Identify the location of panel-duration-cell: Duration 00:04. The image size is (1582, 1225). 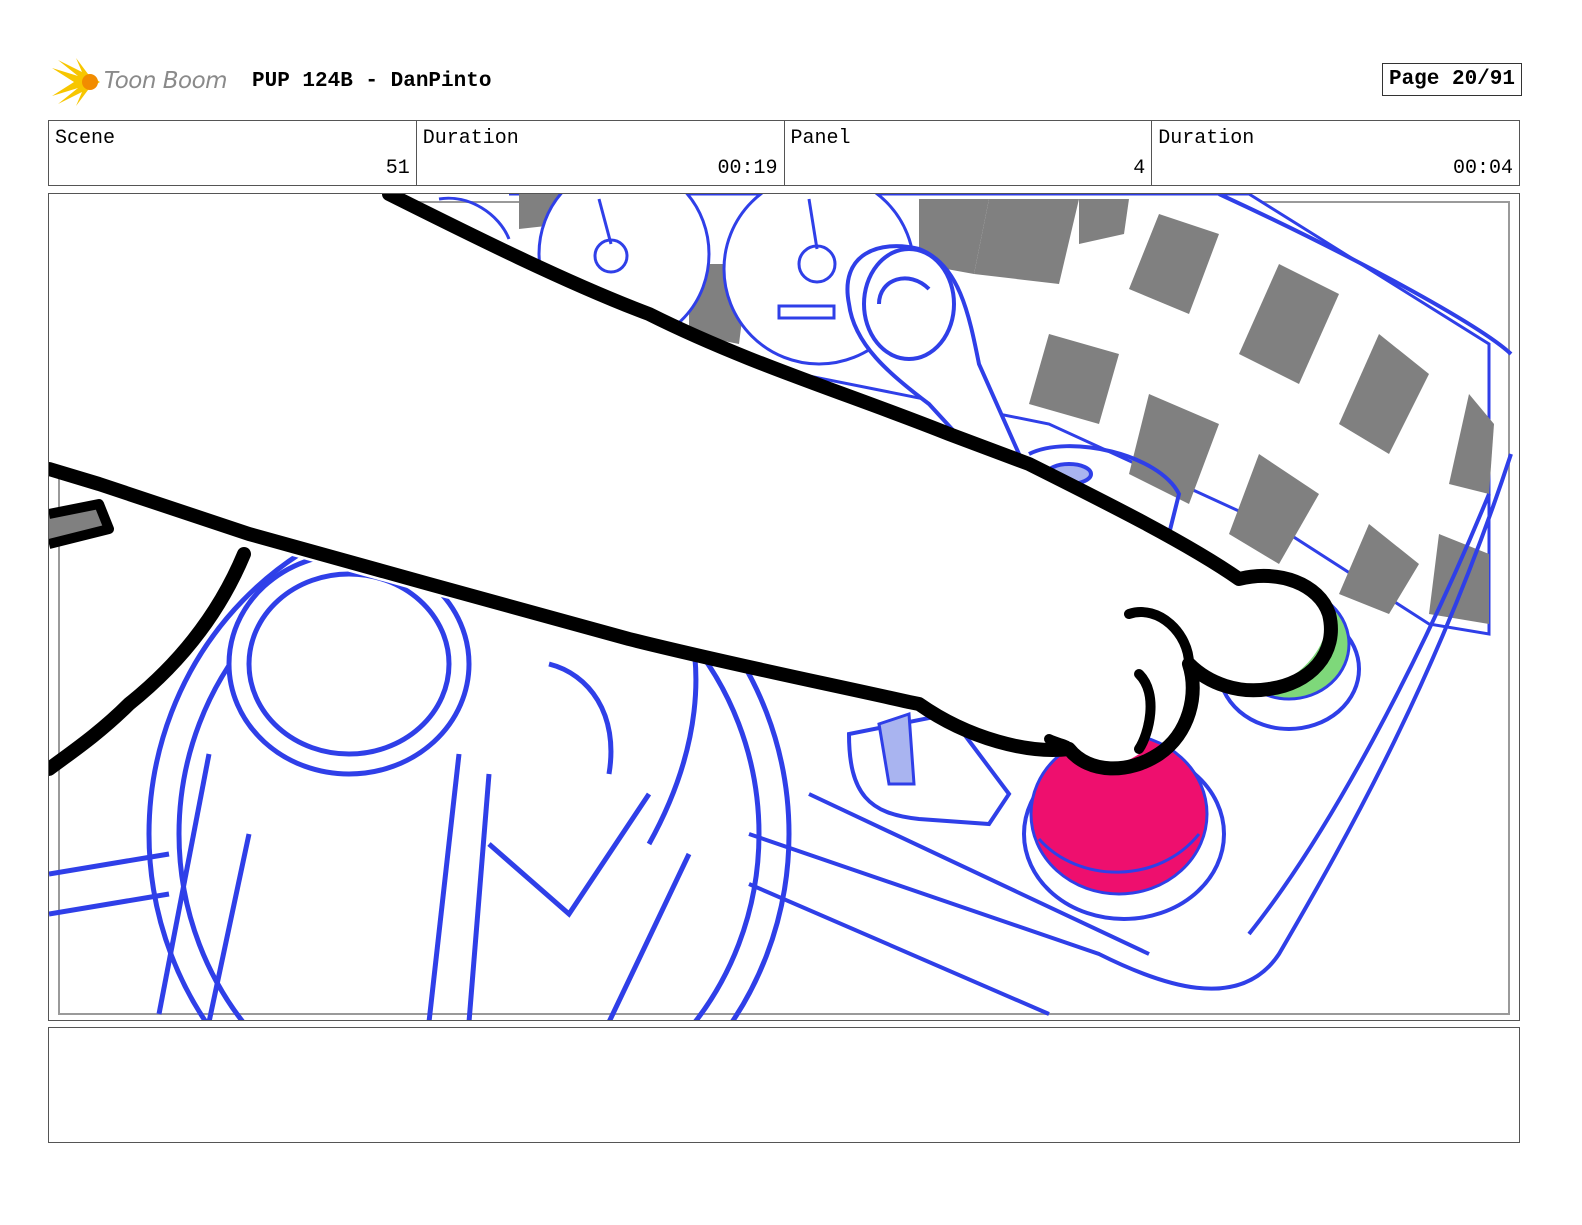
(1335, 153).